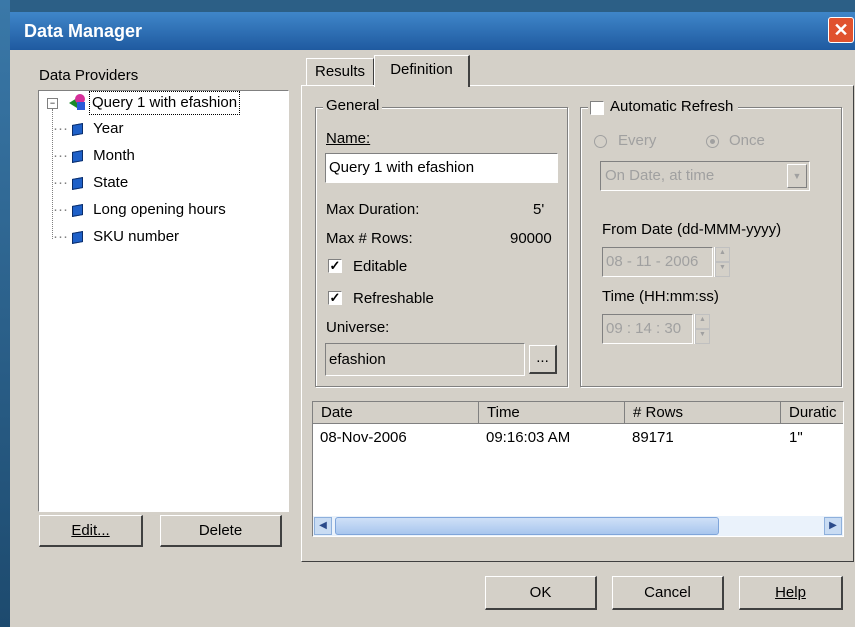  What do you see at coordinates (323, 526) in the screenshot?
I see `scroll-left-icon: ◀` at bounding box center [323, 526].